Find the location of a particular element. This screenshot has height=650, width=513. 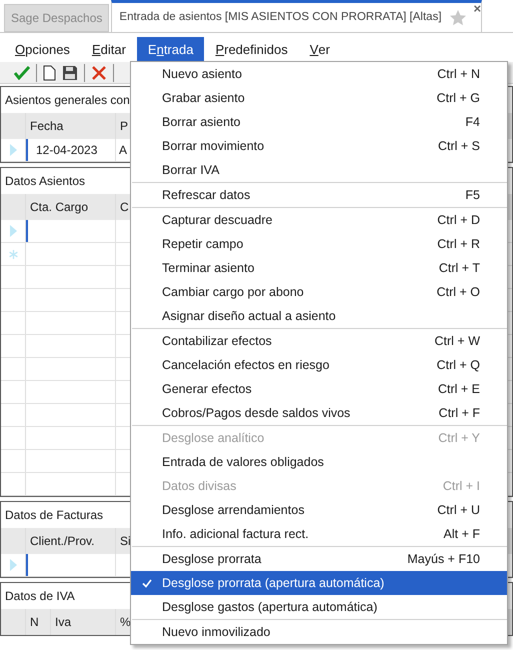

column-header: Fecha is located at coordinates (71, 126).